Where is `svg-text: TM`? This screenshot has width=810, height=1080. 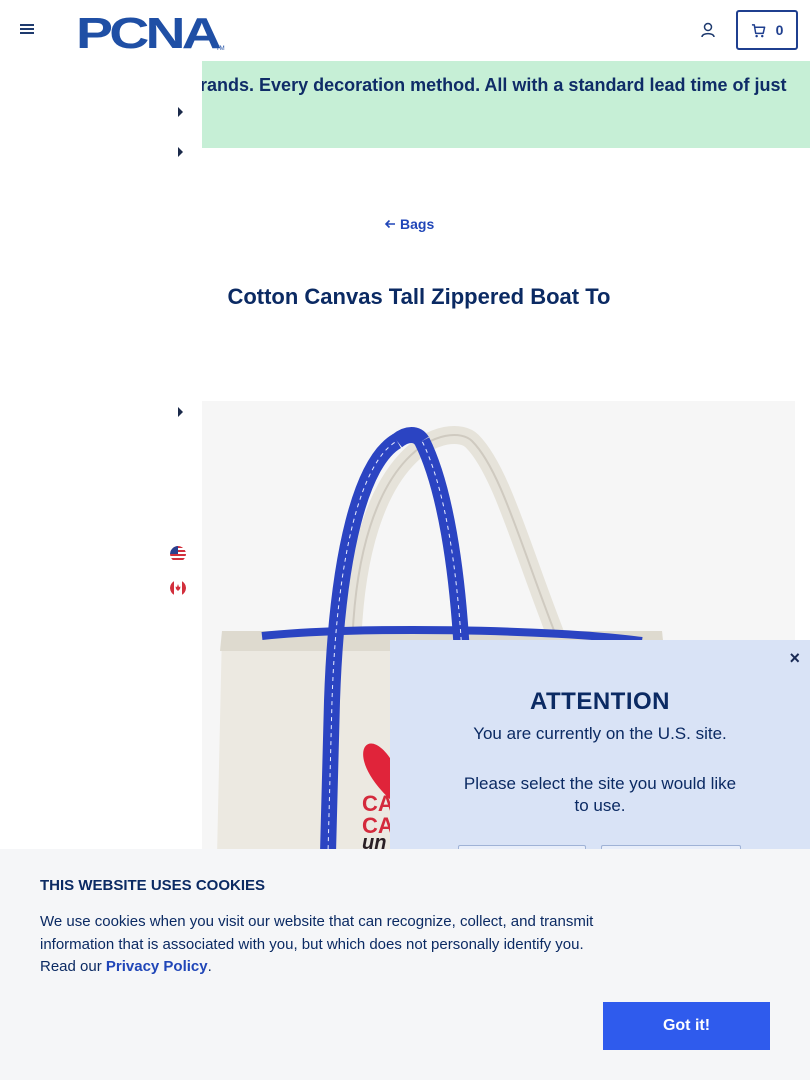
svg-text: TM is located at coordinates (220, 49).